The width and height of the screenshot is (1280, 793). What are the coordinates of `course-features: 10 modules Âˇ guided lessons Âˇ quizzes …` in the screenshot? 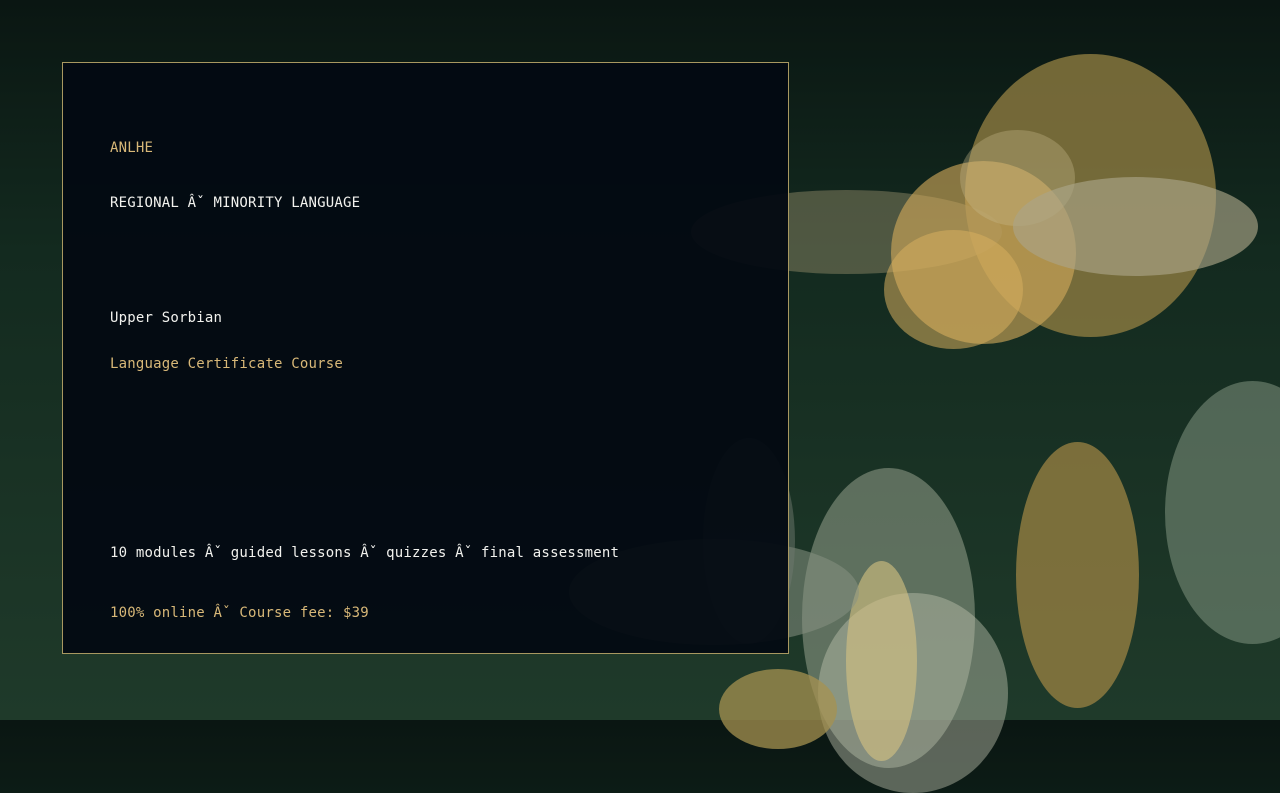 It's located at (365, 553).